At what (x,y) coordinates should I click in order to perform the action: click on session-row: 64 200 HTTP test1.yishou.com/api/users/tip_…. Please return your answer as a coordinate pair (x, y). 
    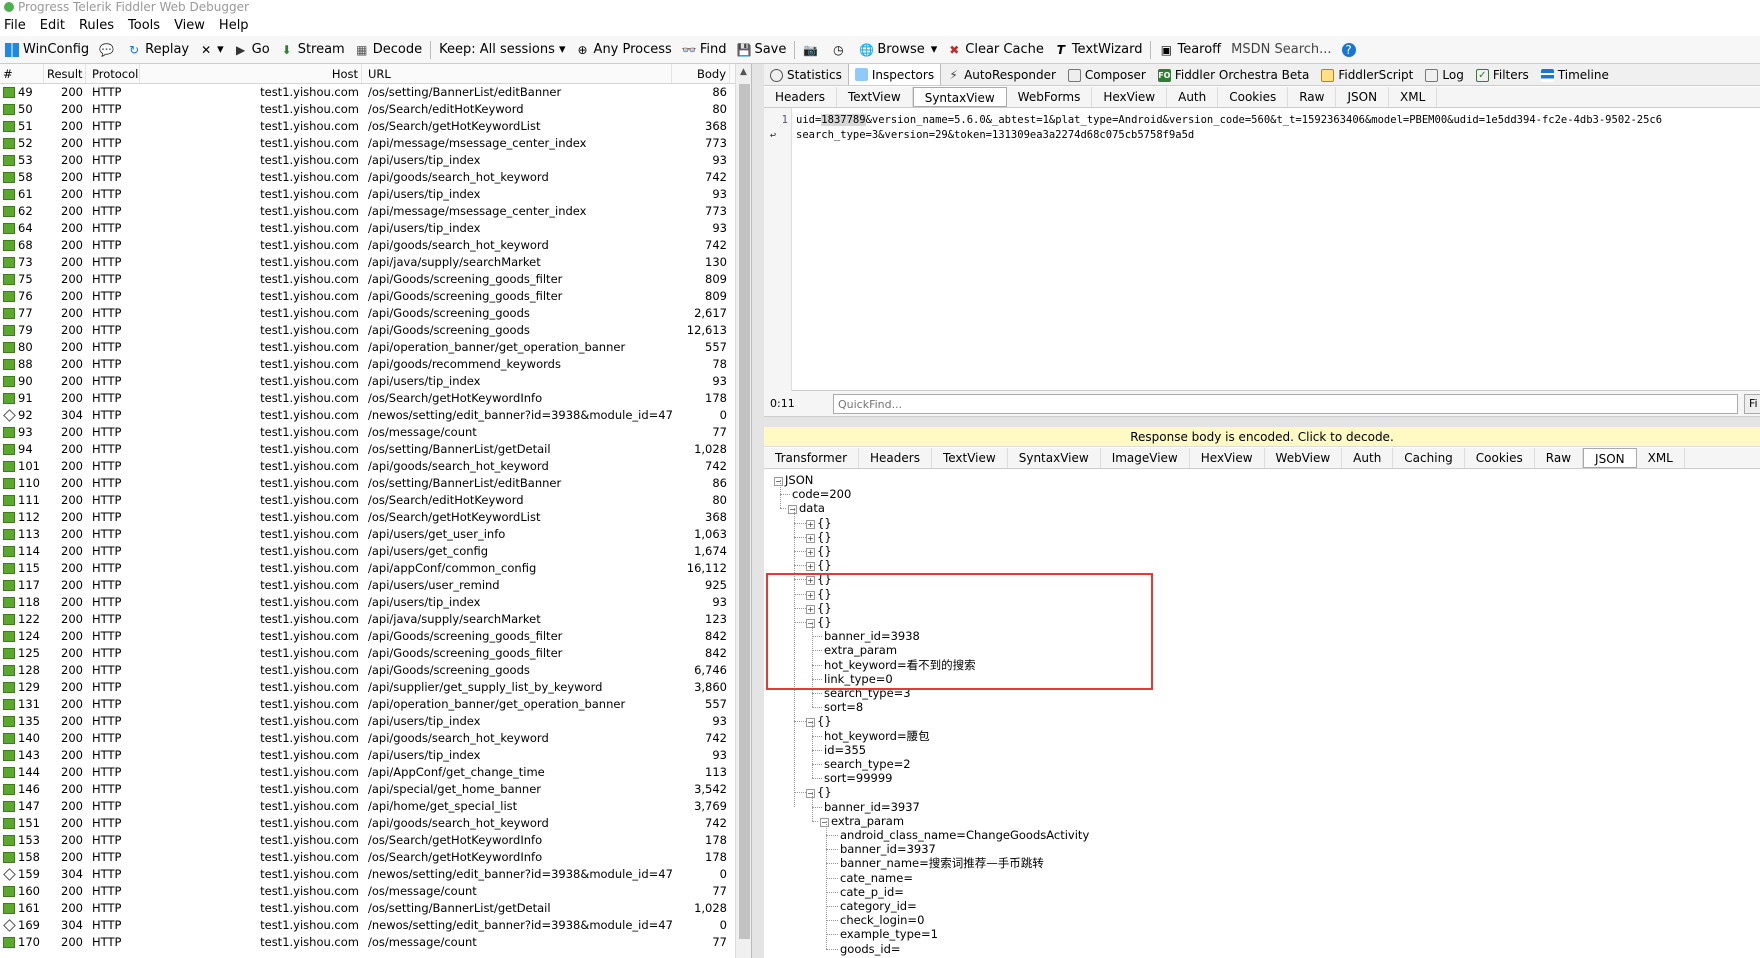
    Looking at the image, I should click on (375, 228).